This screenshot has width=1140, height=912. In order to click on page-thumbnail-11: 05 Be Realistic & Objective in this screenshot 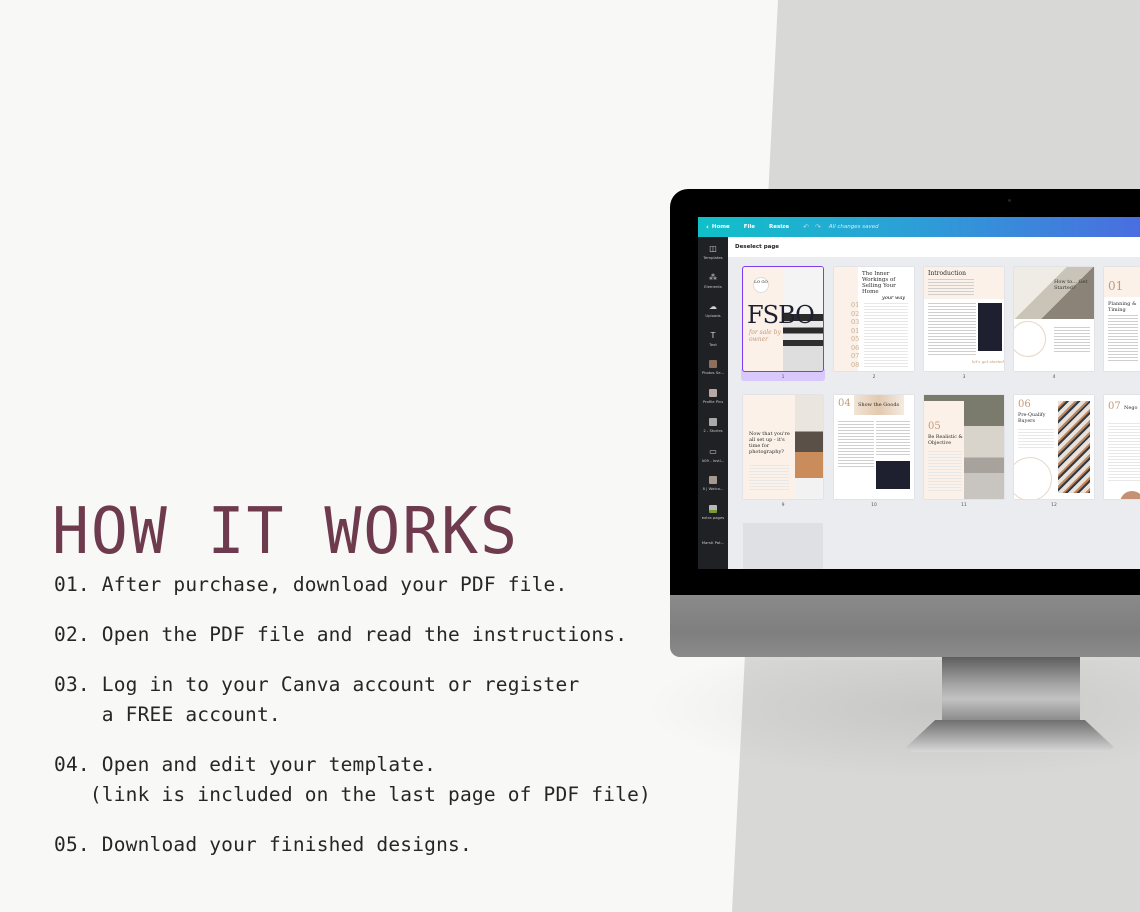, I will do `click(964, 447)`.